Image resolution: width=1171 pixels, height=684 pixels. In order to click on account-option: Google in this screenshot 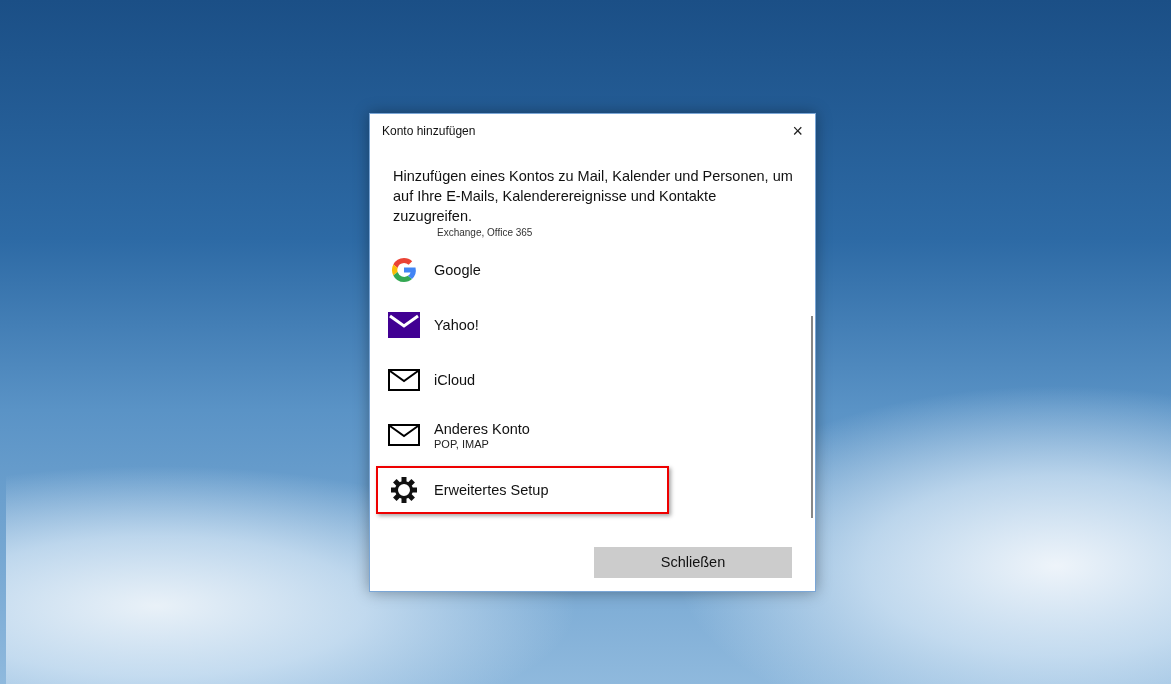, I will do `click(522, 270)`.